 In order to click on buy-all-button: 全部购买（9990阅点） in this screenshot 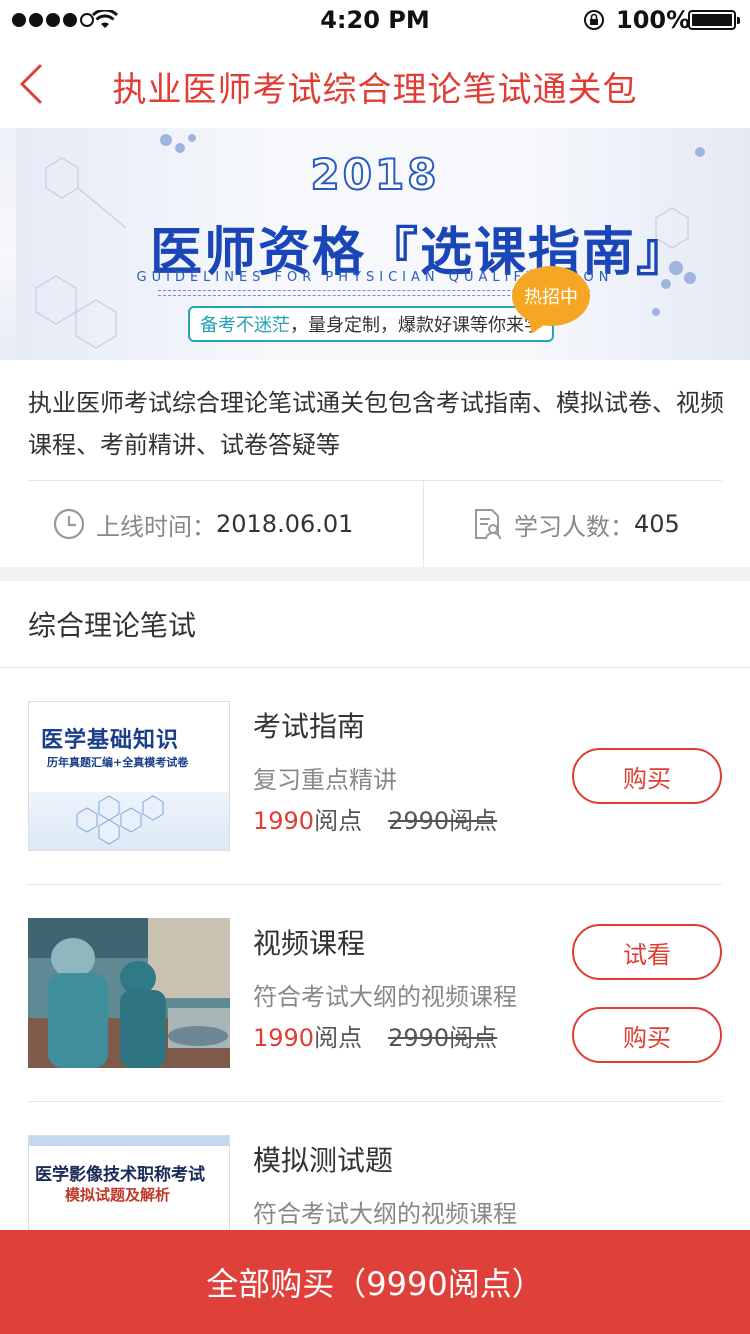, I will do `click(375, 1282)`.